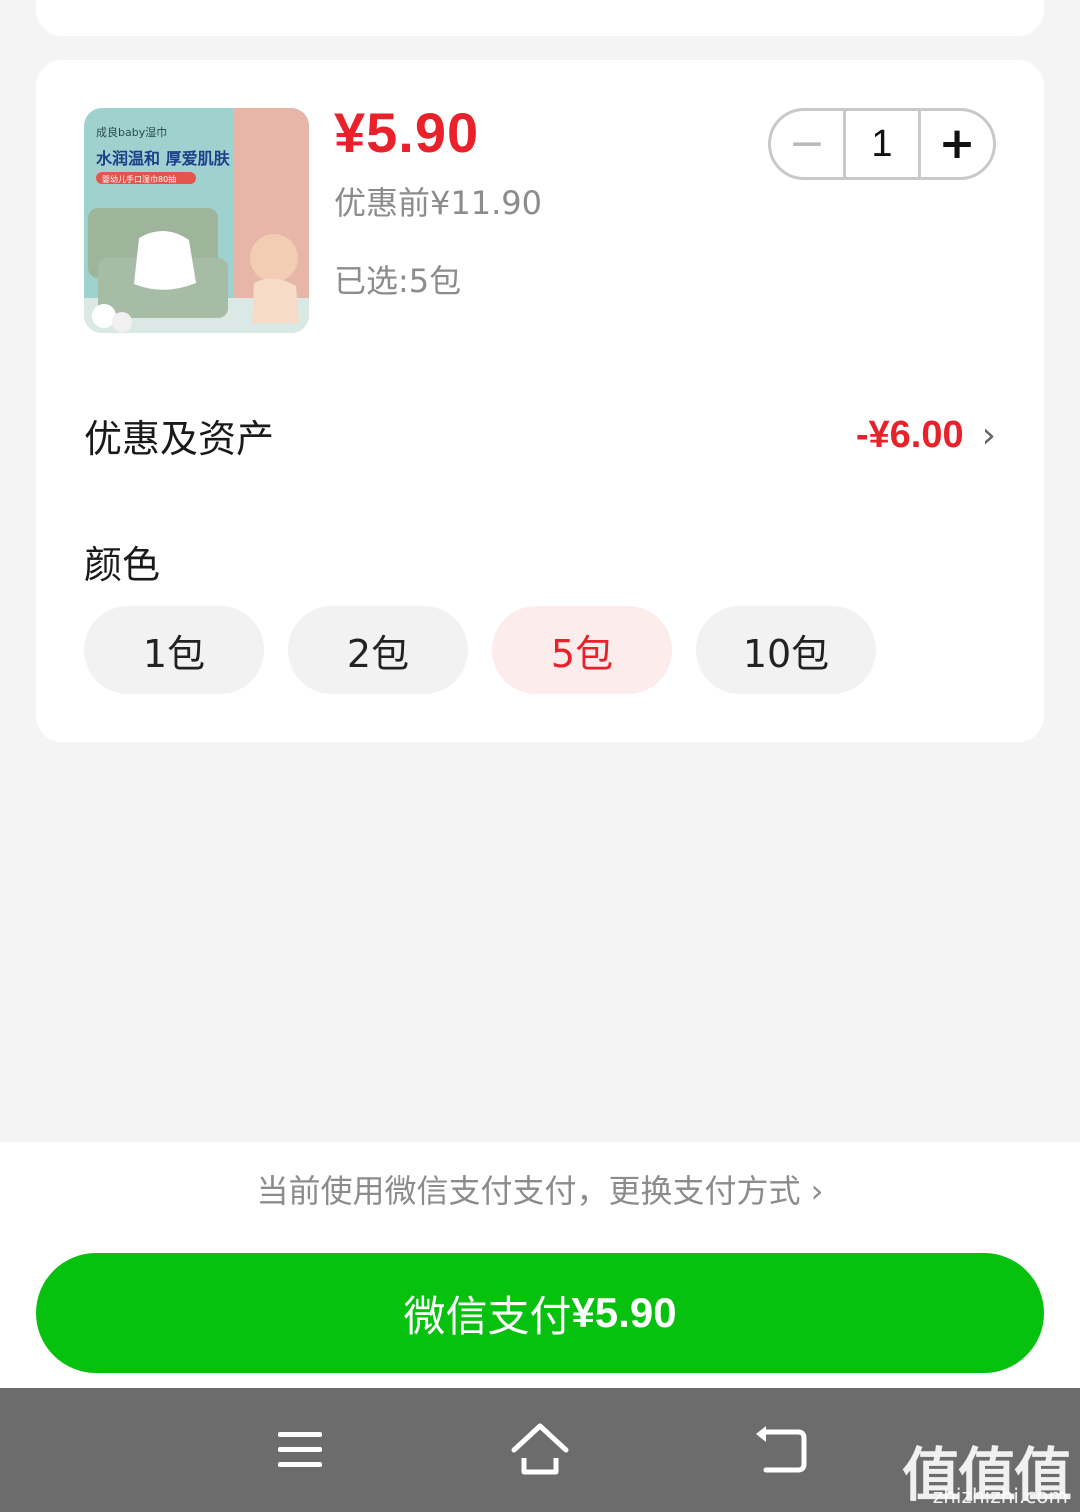 This screenshot has width=1080, height=1512. What do you see at coordinates (122, 565) in the screenshot?
I see `color-section-label: 颜色` at bounding box center [122, 565].